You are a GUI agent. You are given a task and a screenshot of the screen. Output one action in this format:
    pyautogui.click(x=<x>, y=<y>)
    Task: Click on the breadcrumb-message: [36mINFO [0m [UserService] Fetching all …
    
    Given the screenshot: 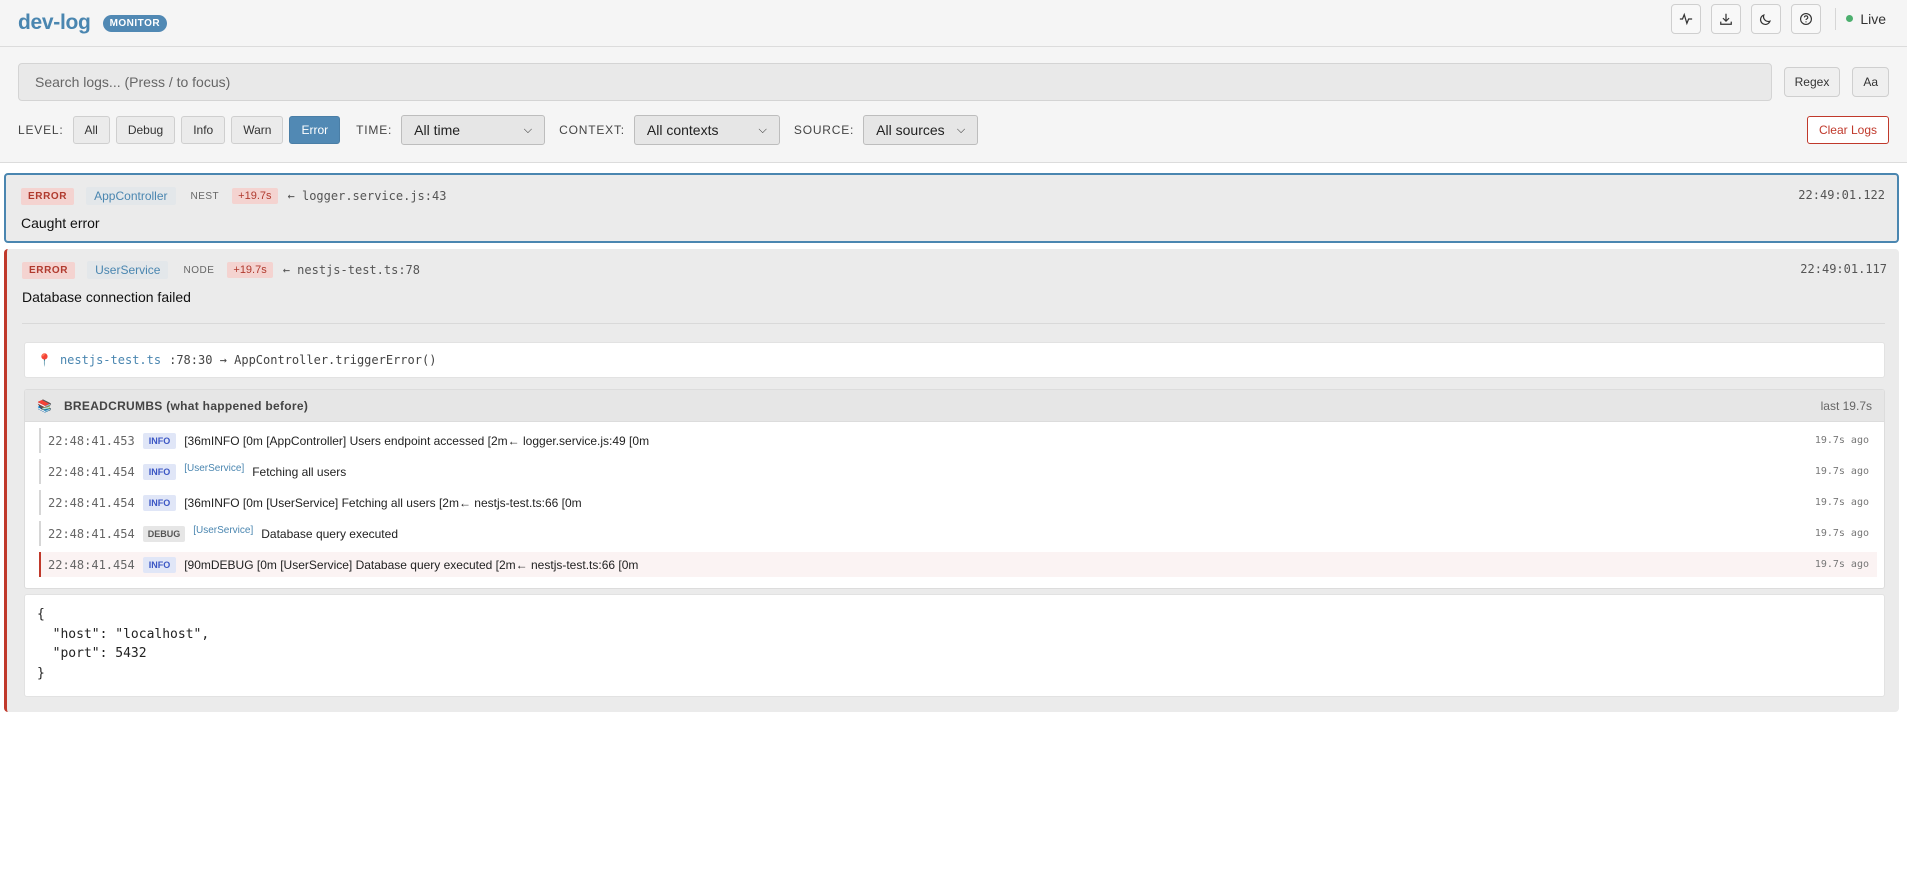 What is the action you would take?
    pyautogui.click(x=383, y=502)
    